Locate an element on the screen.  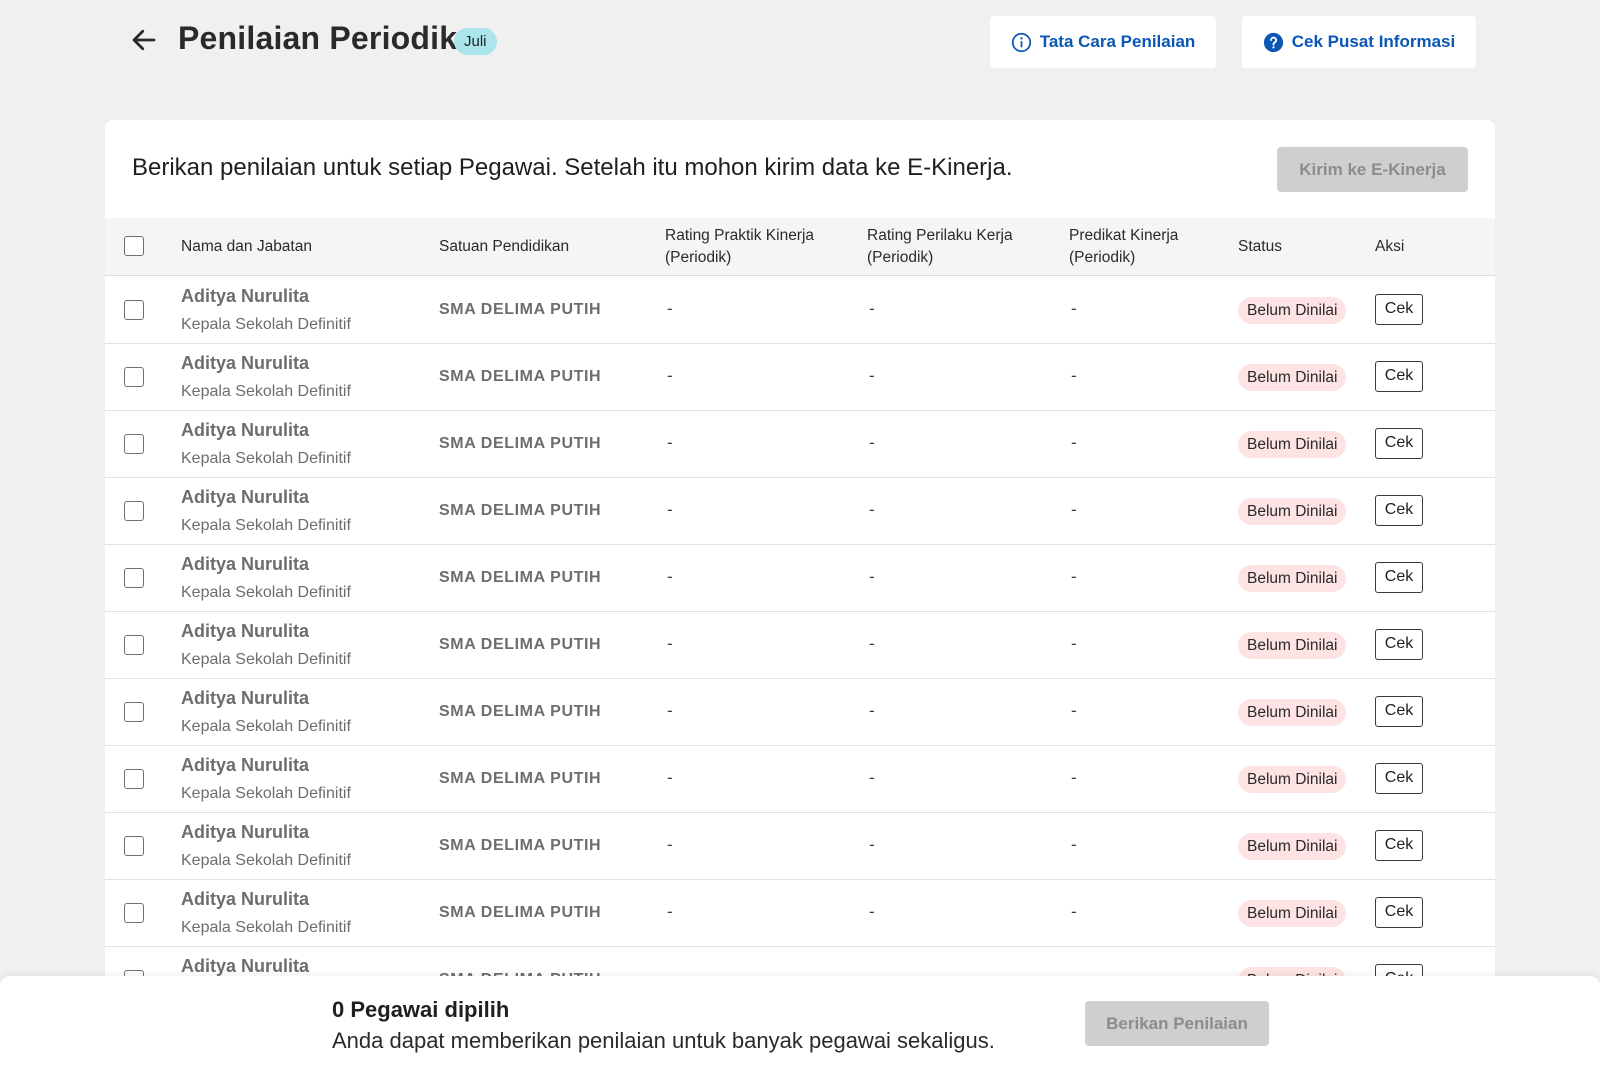
column-header-status: Status is located at coordinates (1260, 246).